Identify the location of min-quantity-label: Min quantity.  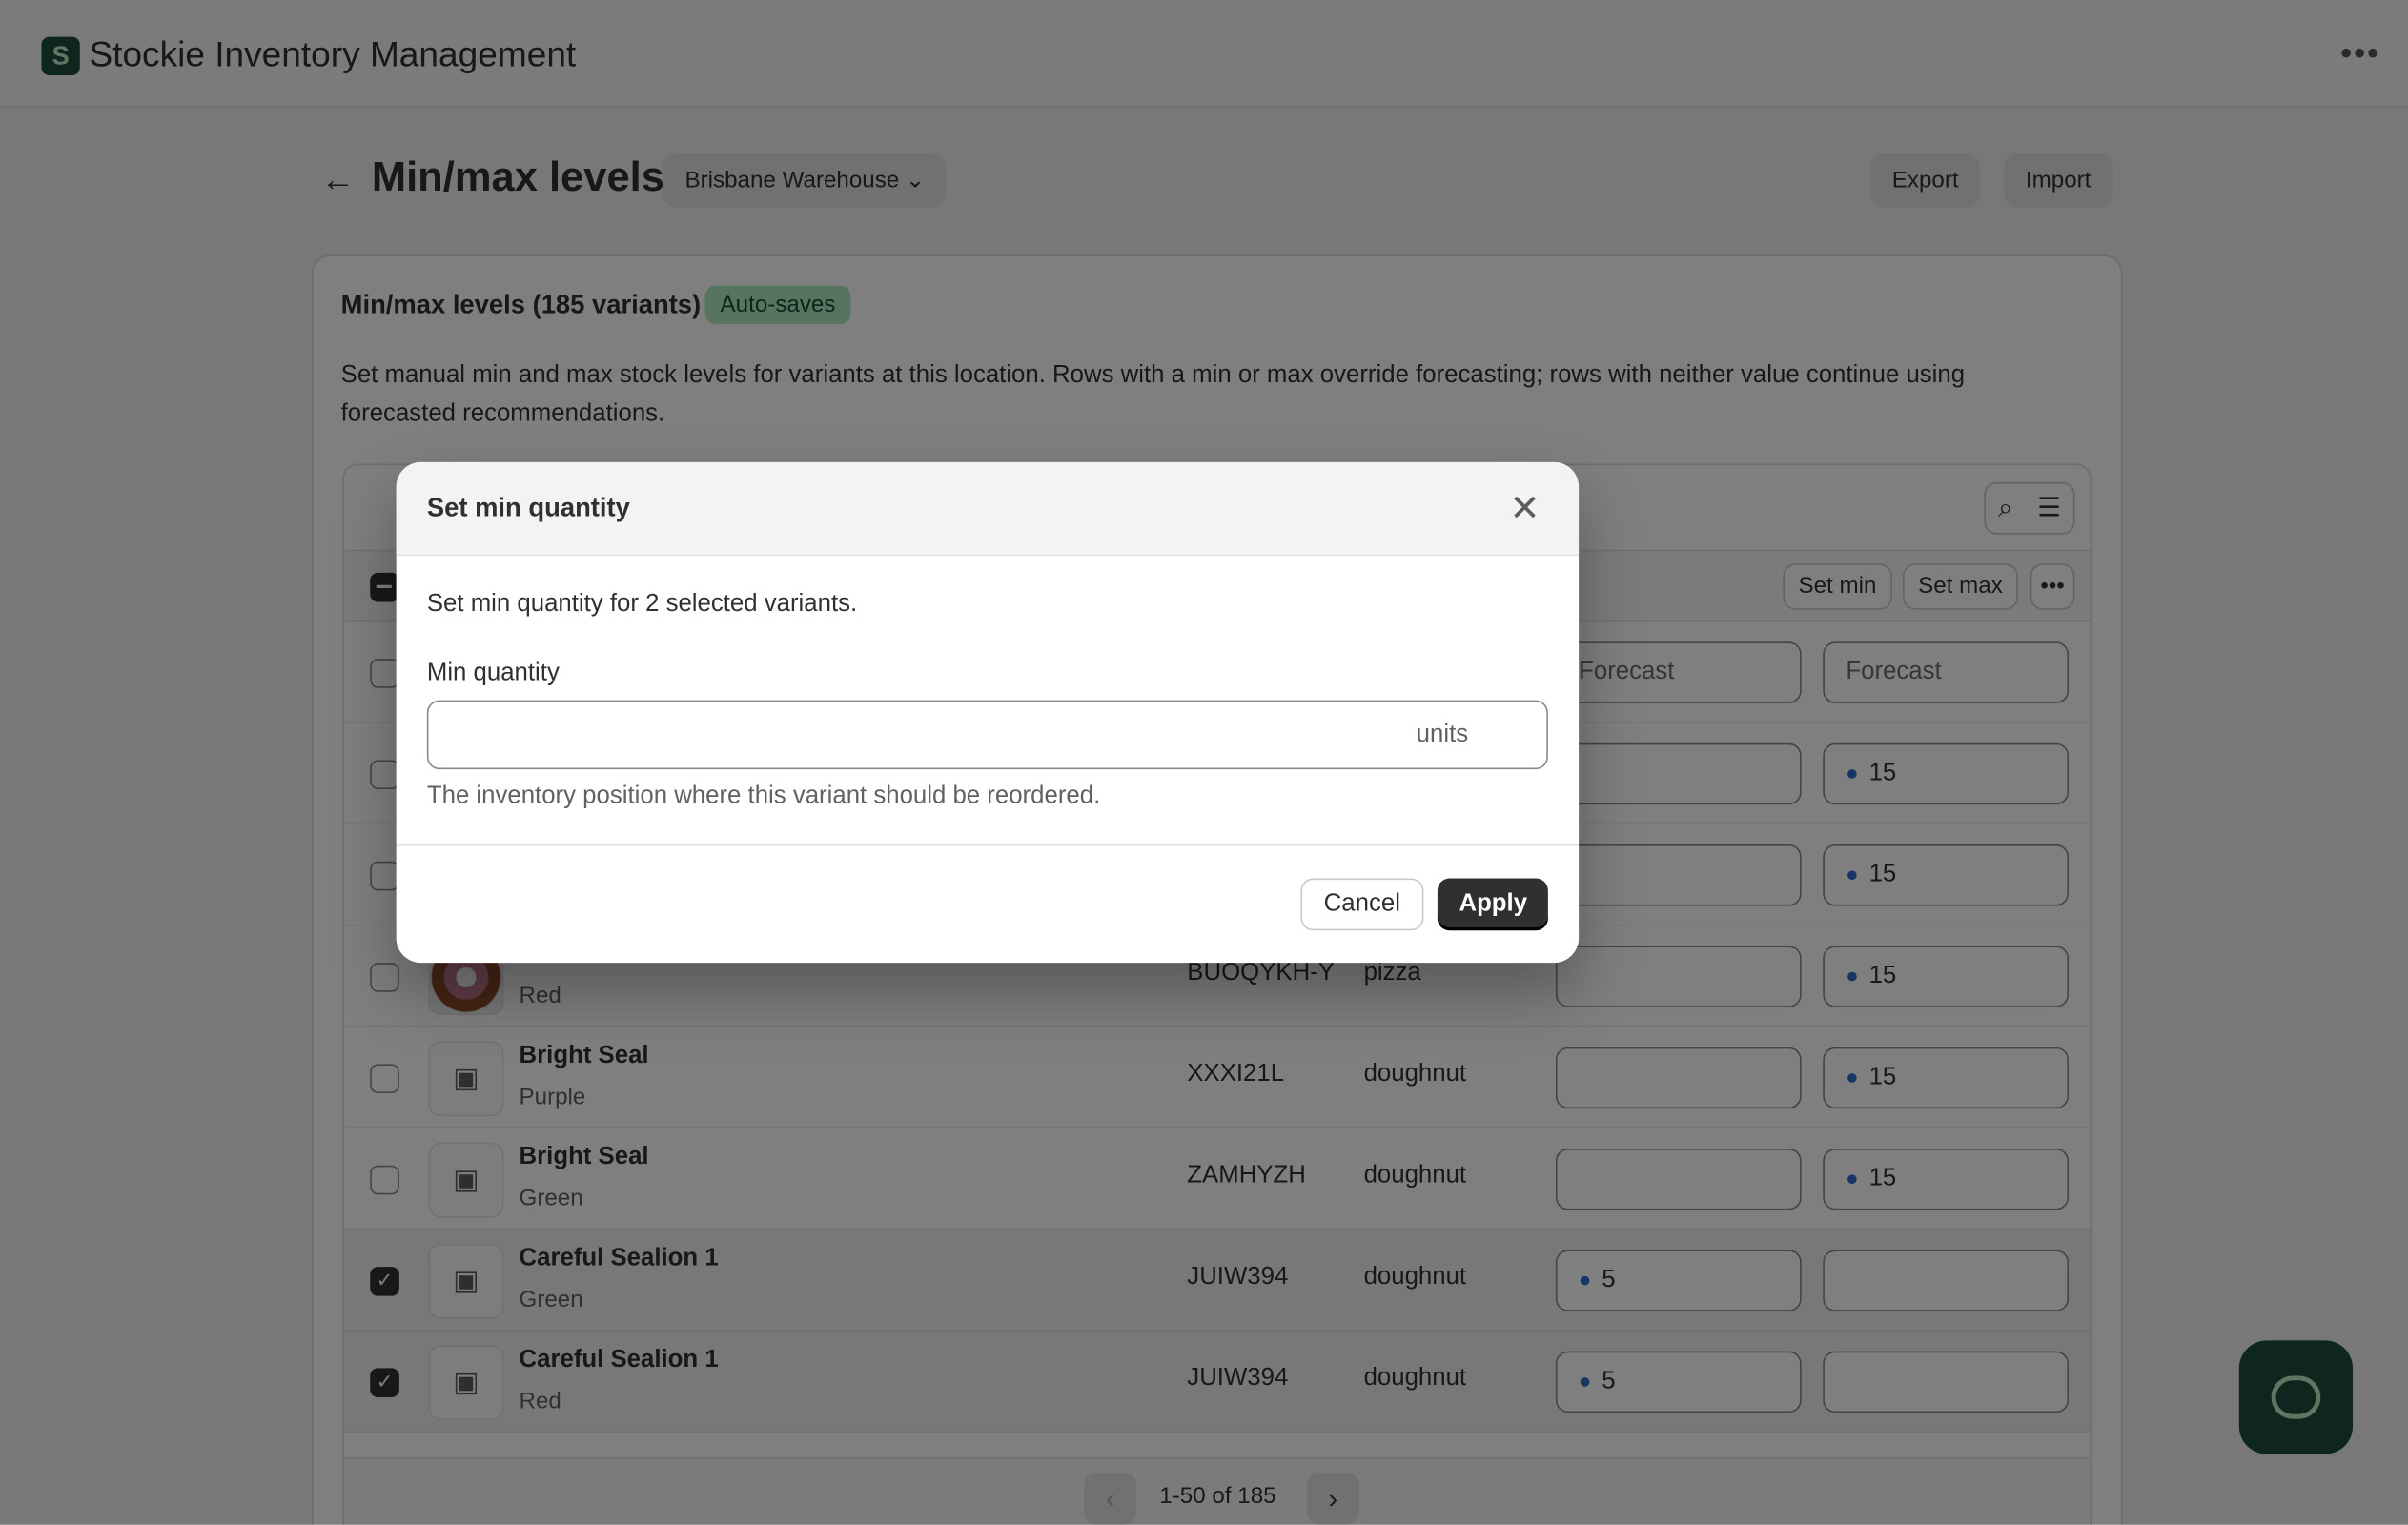
(493, 673).